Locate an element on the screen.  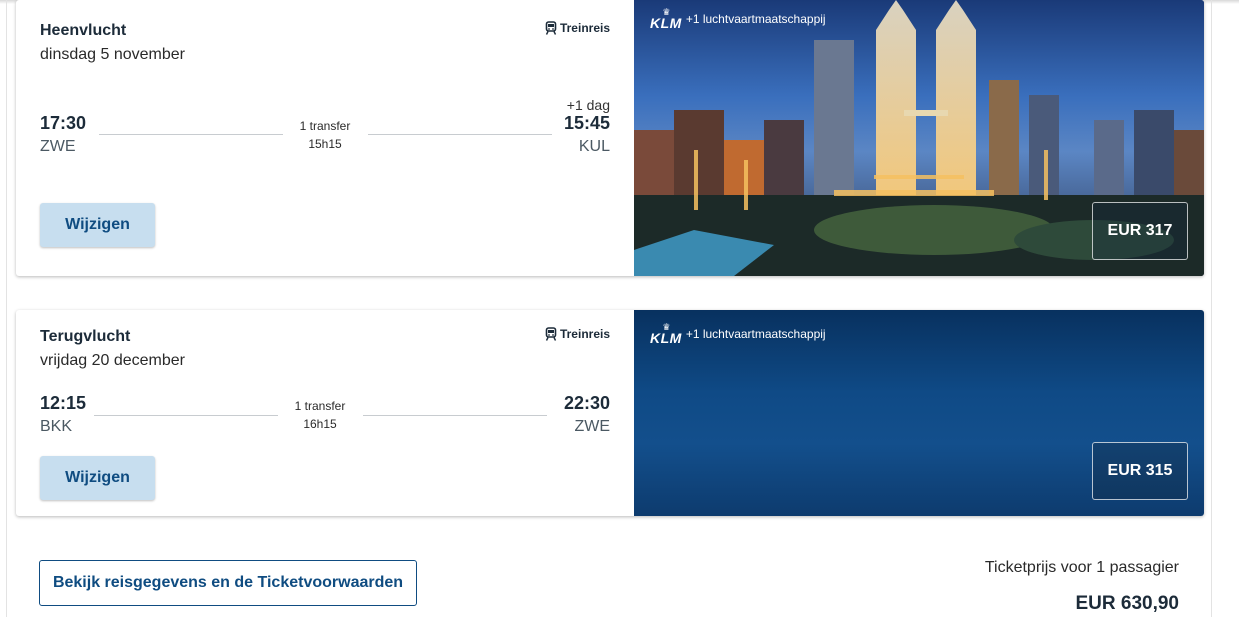
passenger-price-label: Ticketprijs voor 1 passagier is located at coordinates (1081, 567).